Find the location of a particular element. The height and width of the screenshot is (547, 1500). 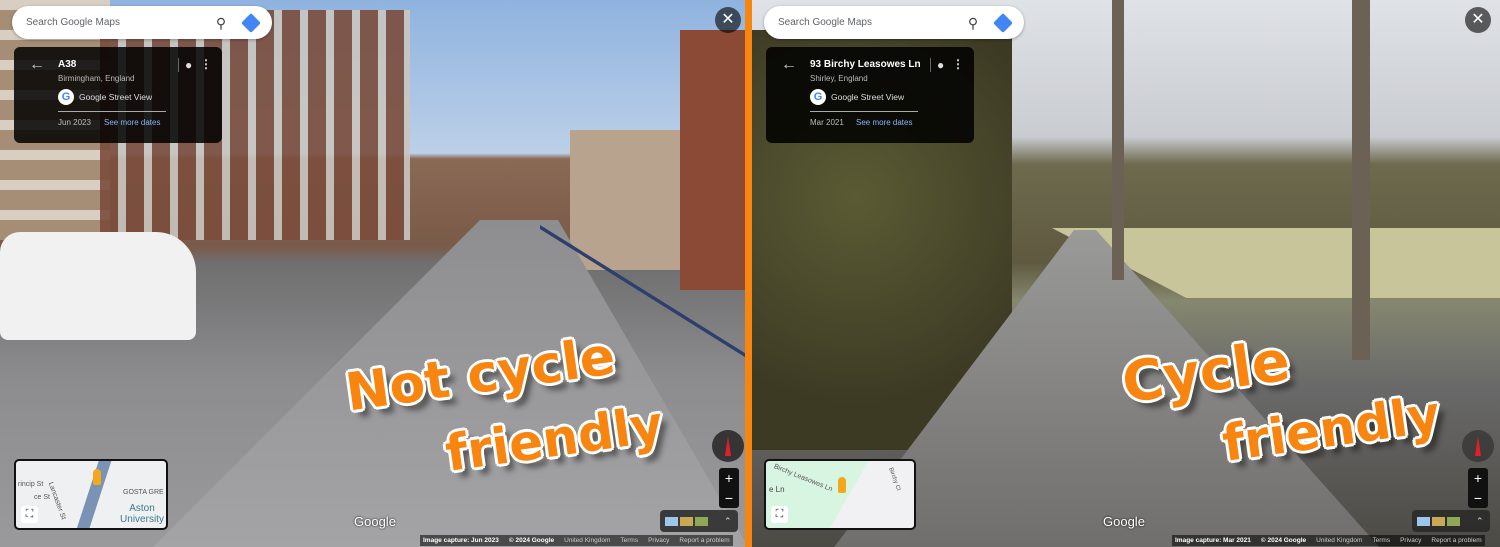

location-subtitle: Birmingham, England is located at coordinates (96, 78).